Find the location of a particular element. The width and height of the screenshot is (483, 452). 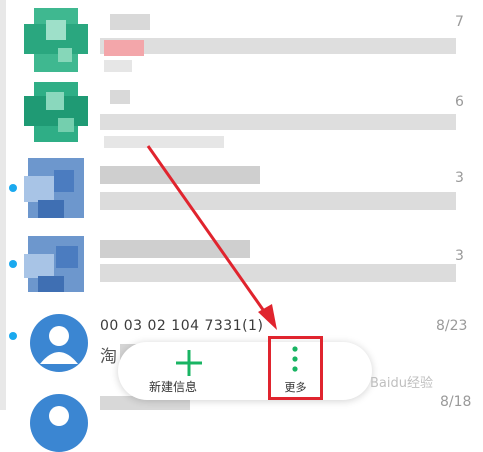

plus-icon is located at coordinates (189, 363).